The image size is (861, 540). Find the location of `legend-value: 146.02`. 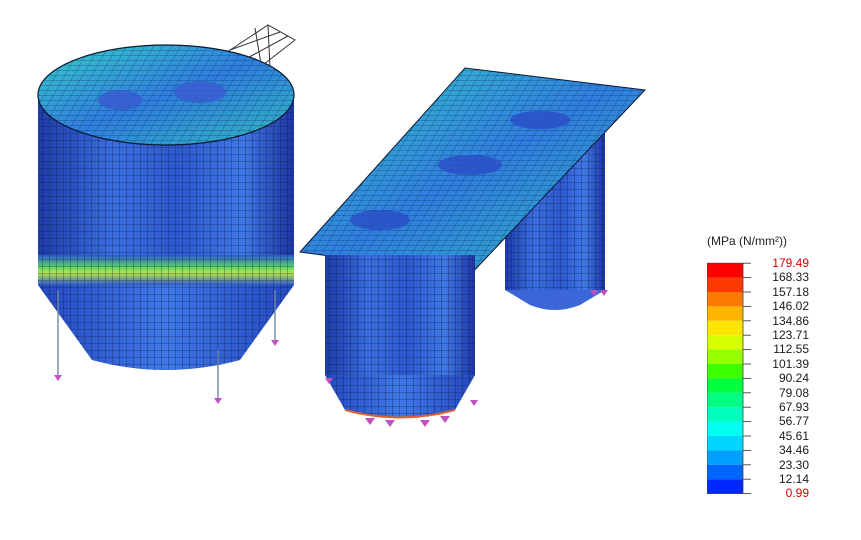

legend-value: 146.02 is located at coordinates (790, 306).